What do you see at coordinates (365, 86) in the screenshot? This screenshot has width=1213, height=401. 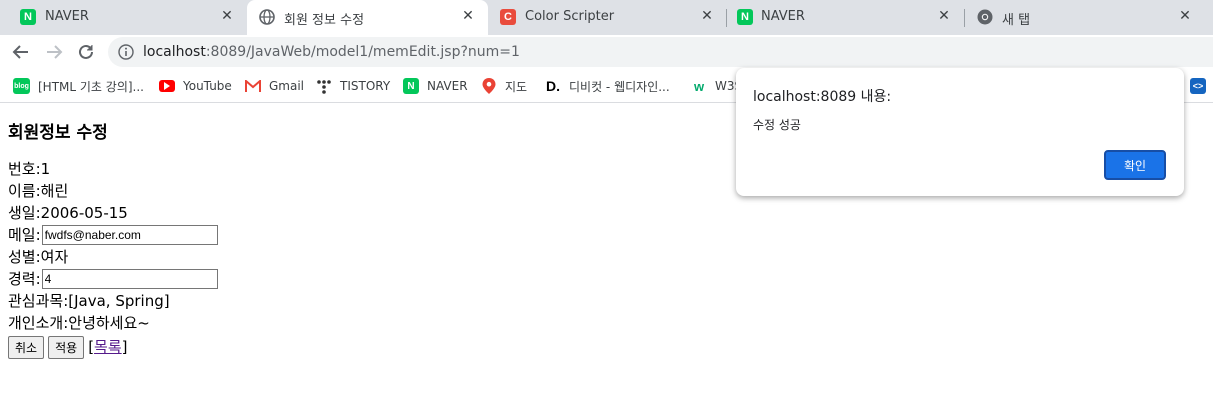 I see `bookmark-label: TISTORY` at bounding box center [365, 86].